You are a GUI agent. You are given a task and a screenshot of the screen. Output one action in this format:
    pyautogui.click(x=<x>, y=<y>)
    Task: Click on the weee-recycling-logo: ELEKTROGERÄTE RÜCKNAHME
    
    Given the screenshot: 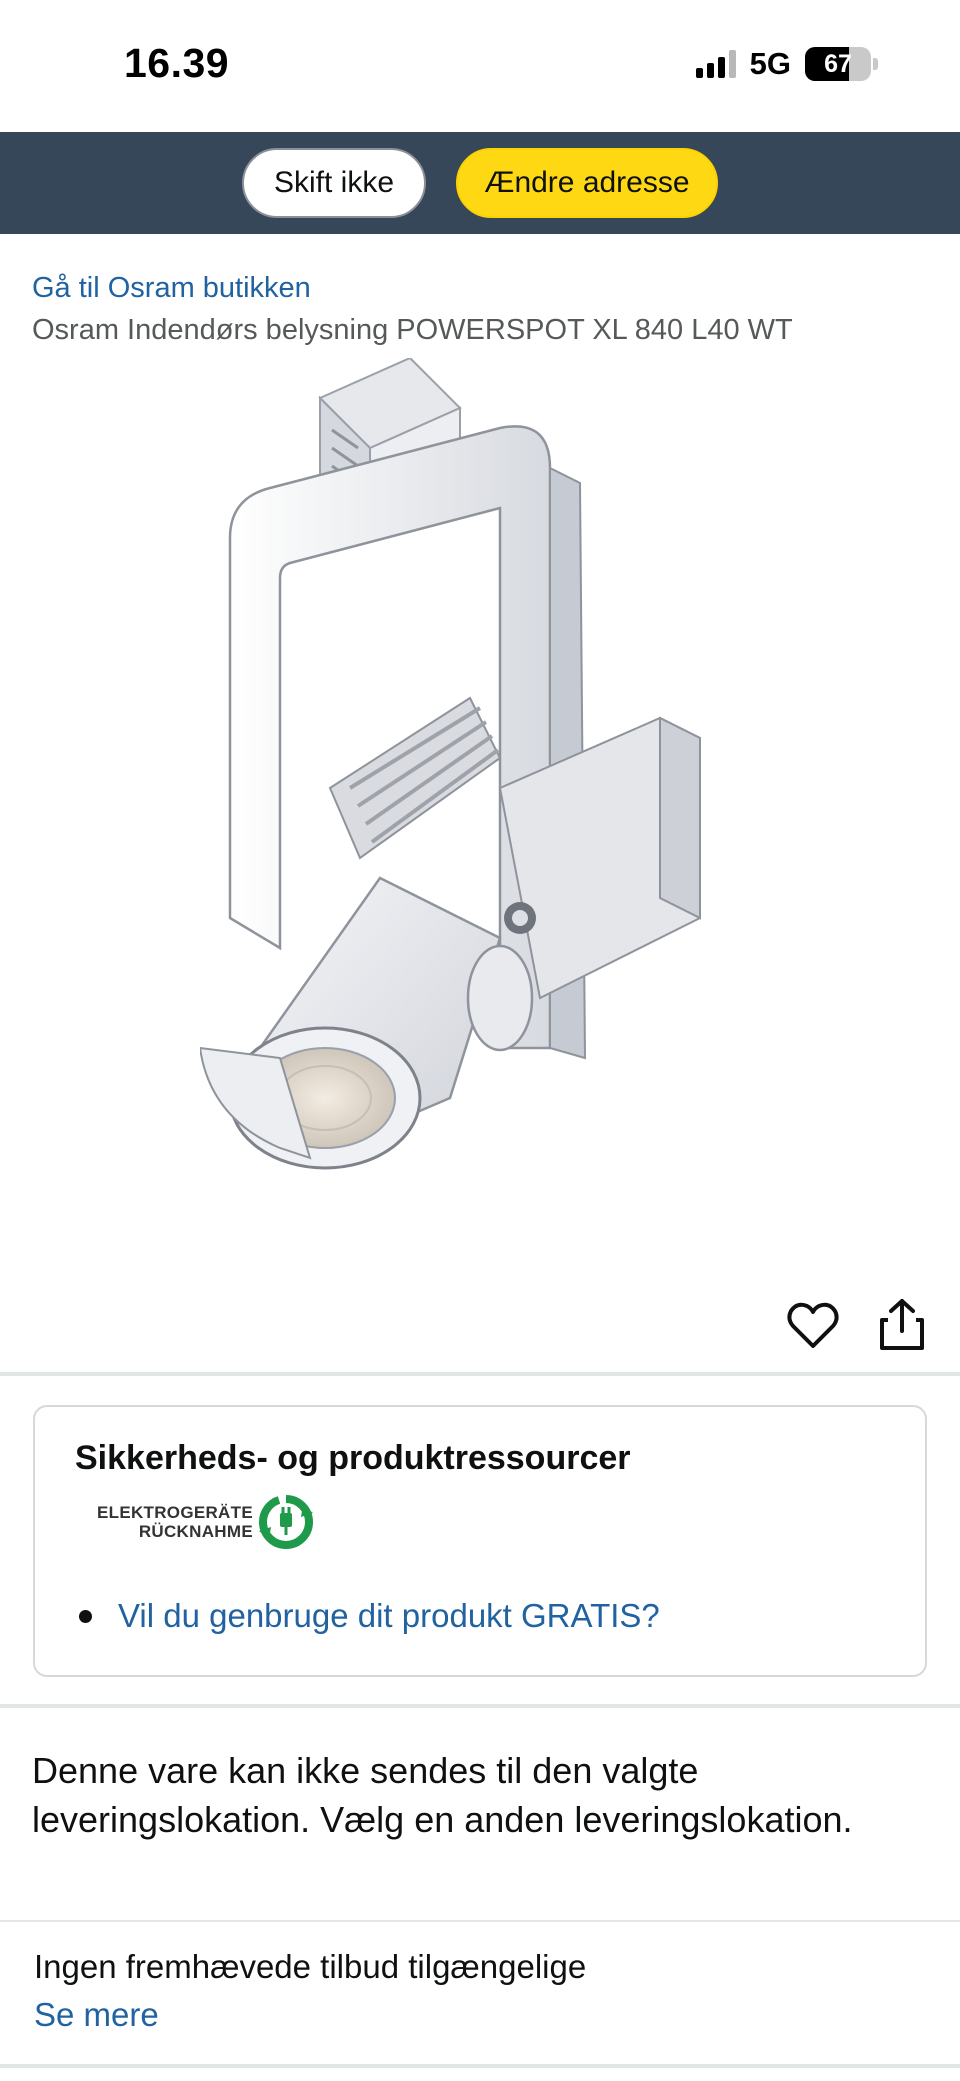 What is the action you would take?
    pyautogui.click(x=205, y=1522)
    